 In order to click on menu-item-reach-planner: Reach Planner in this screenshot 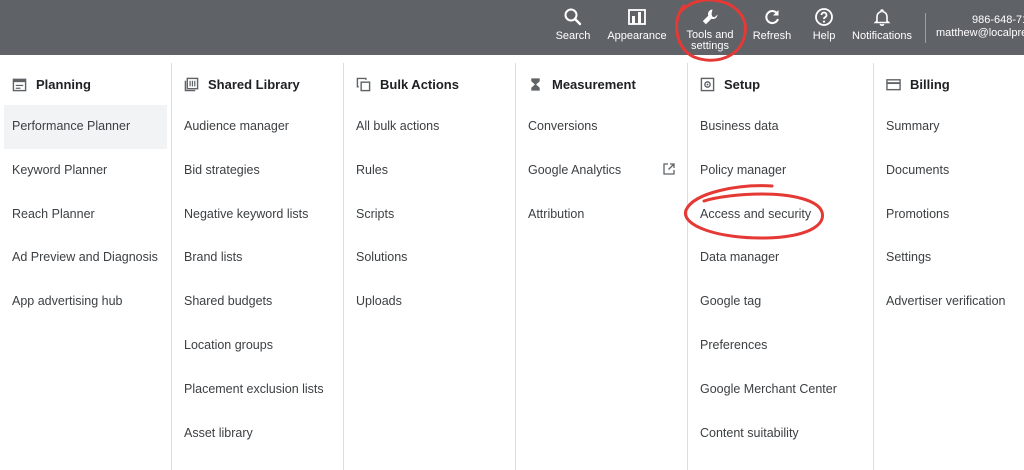, I will do `click(87, 215)`.